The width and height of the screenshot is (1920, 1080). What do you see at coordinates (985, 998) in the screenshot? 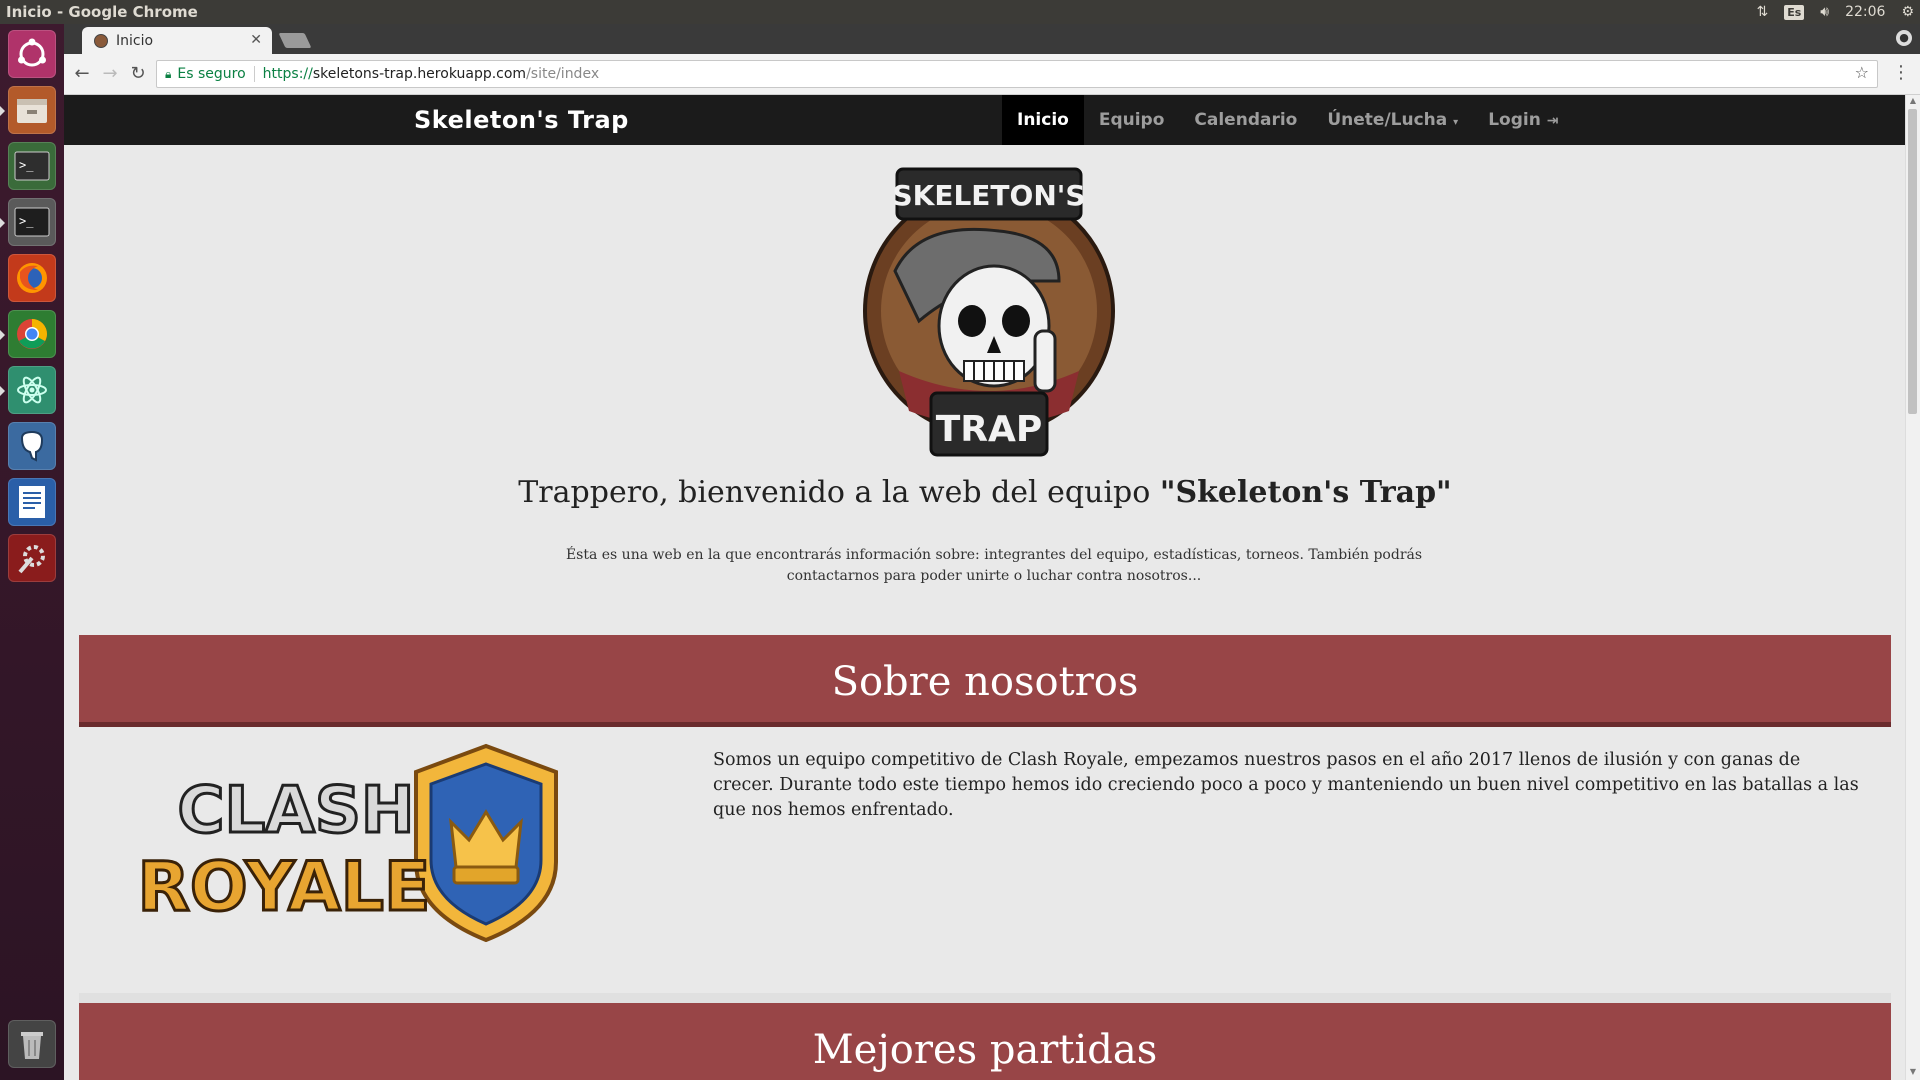
I see `section-divider` at bounding box center [985, 998].